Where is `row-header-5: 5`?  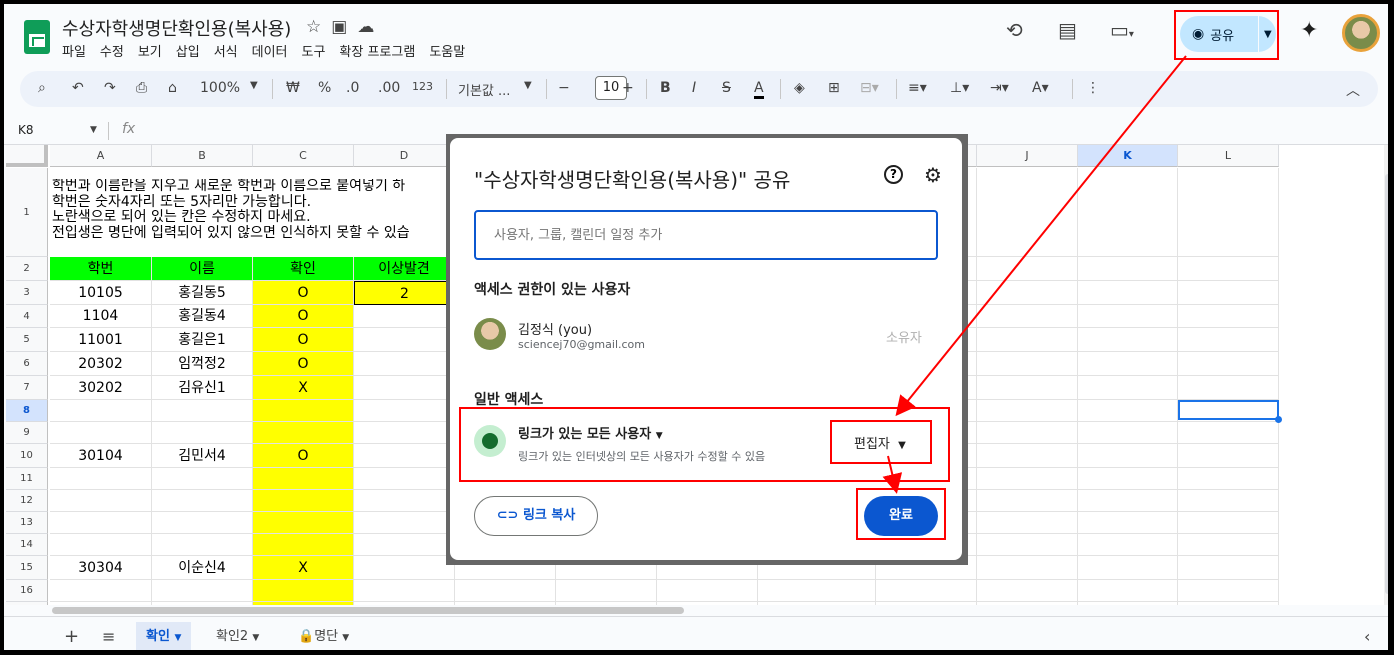
row-header-5: 5 is located at coordinates (27, 340).